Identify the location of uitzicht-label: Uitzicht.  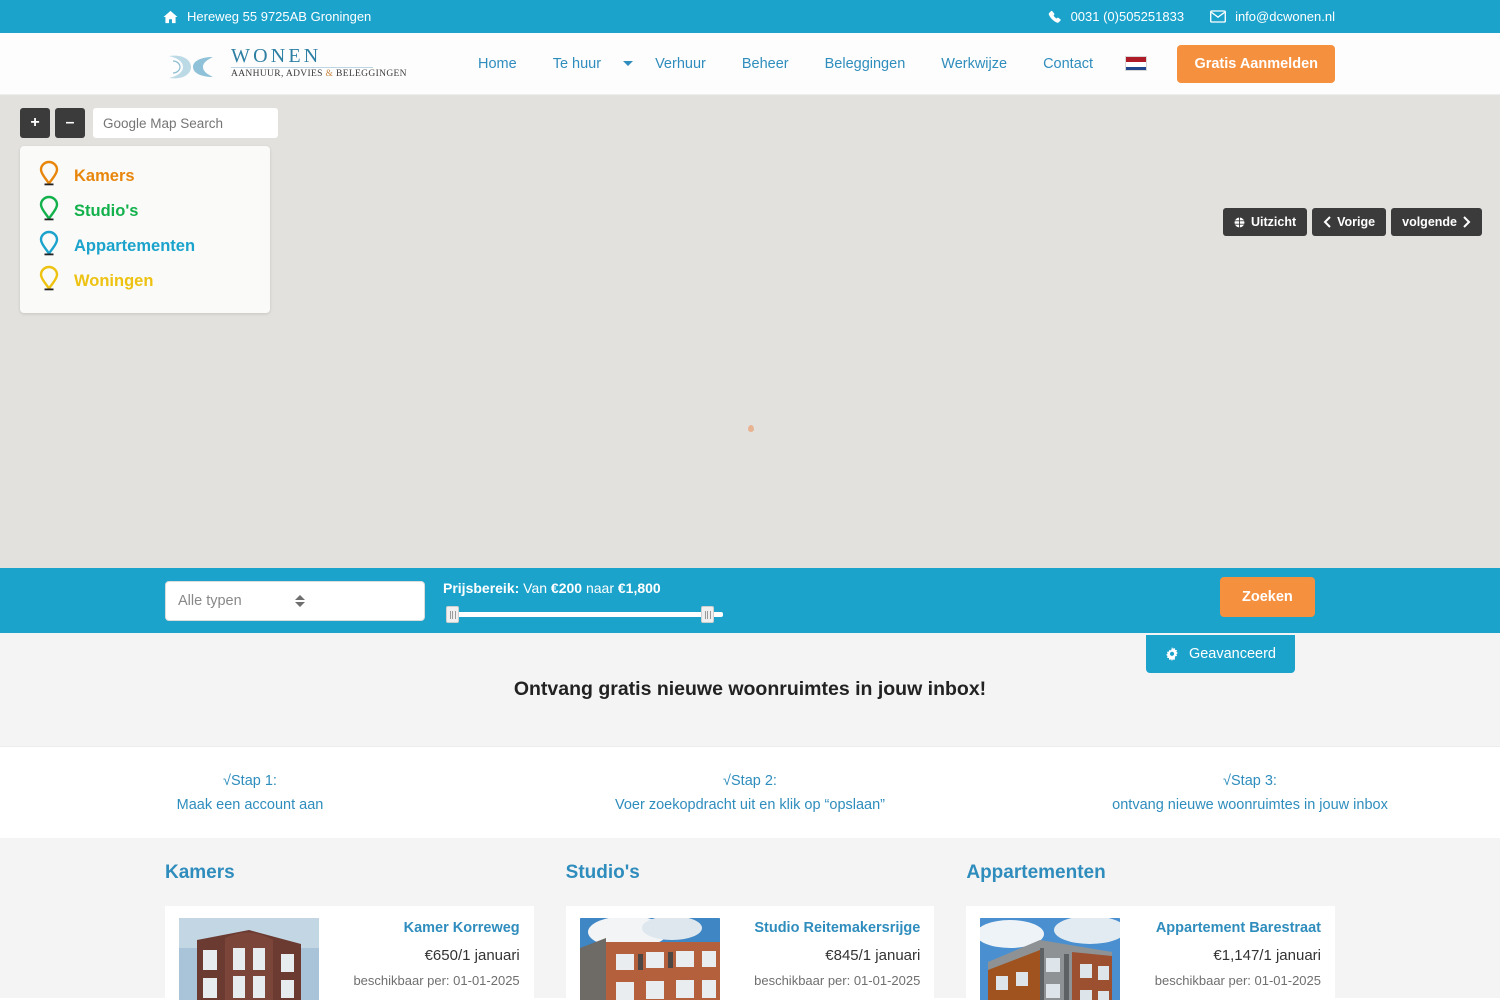
(1274, 222).